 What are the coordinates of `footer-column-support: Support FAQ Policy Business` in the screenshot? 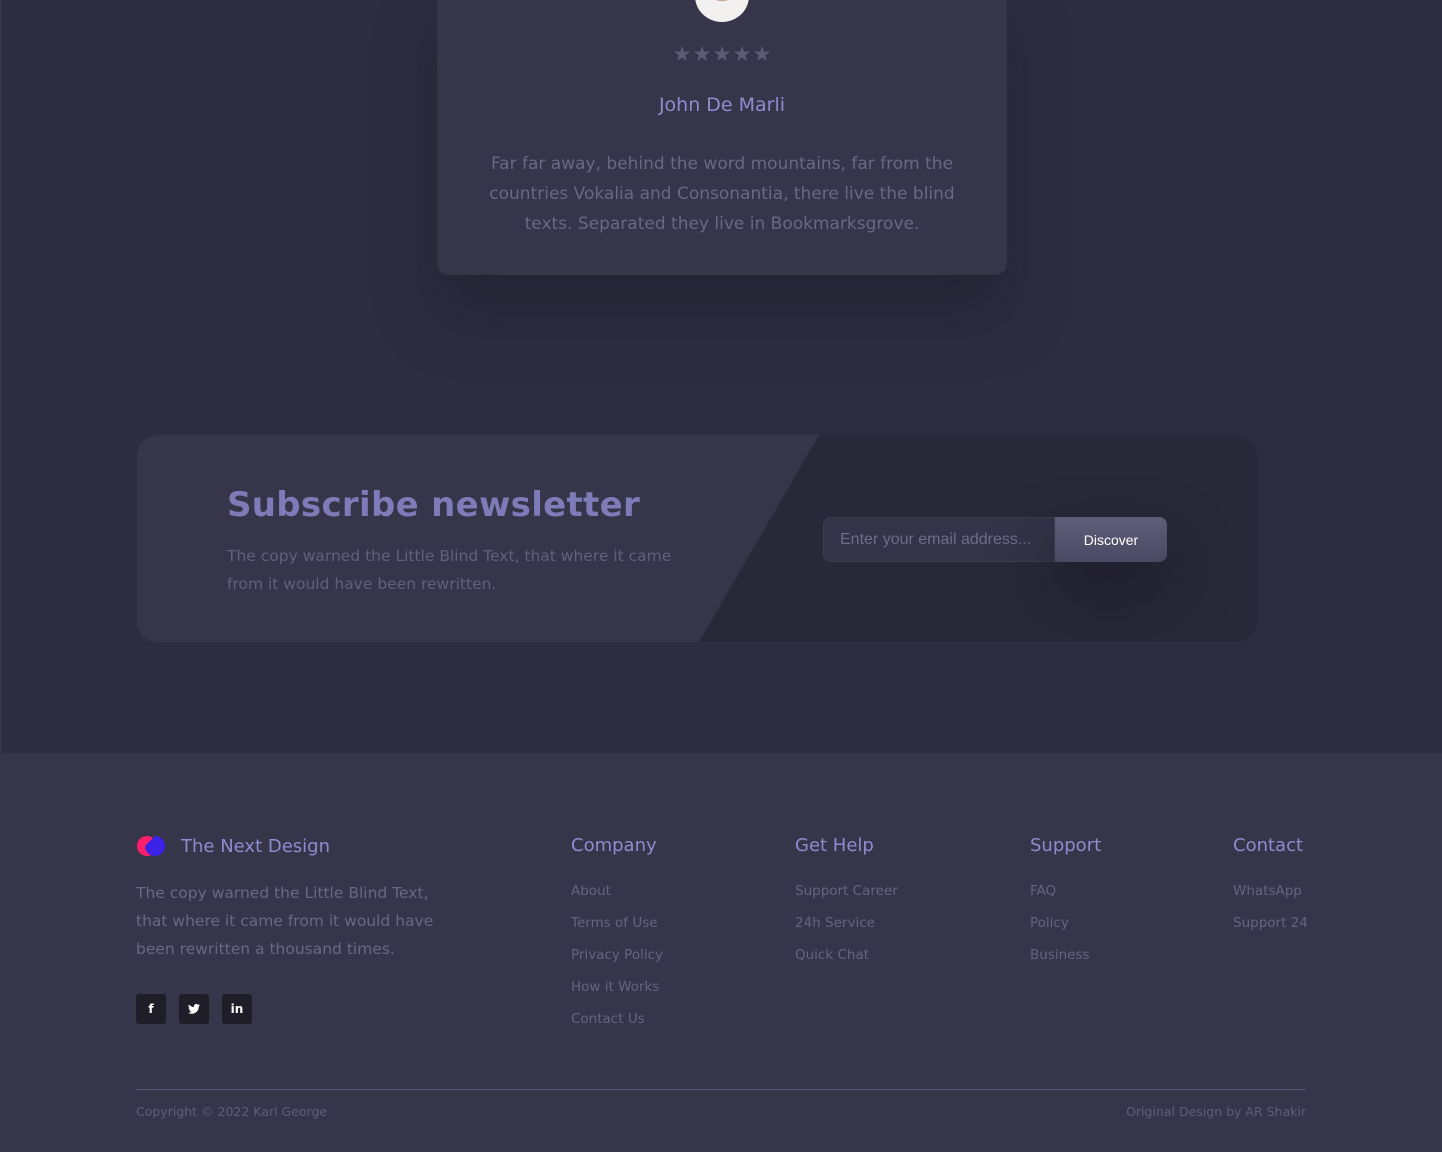 It's located at (1065, 903).